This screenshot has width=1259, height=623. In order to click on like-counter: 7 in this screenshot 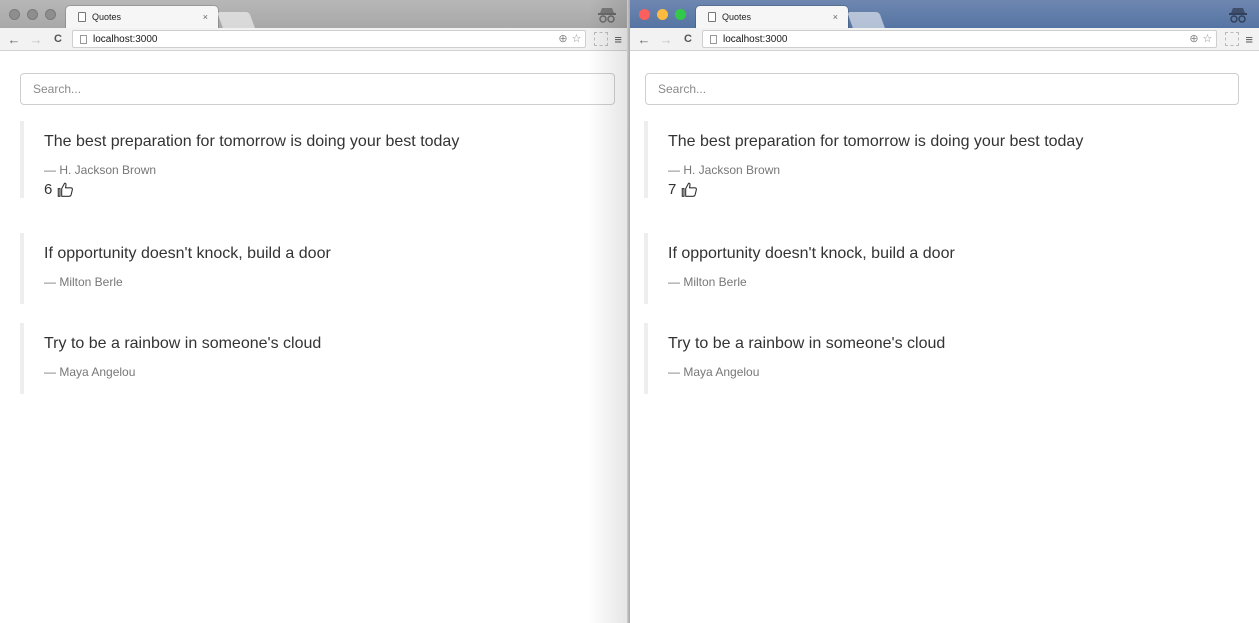, I will do `click(875, 189)`.